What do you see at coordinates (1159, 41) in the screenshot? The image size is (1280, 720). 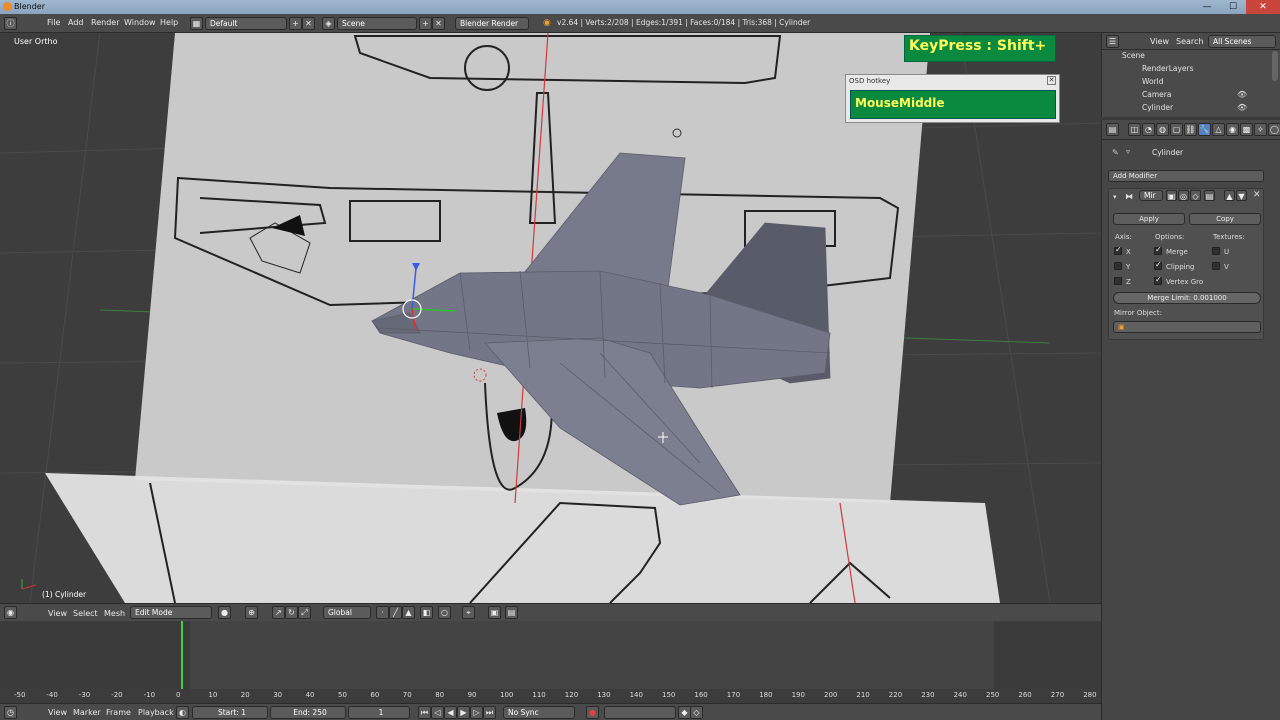 I see `outliner-view-menu: View` at bounding box center [1159, 41].